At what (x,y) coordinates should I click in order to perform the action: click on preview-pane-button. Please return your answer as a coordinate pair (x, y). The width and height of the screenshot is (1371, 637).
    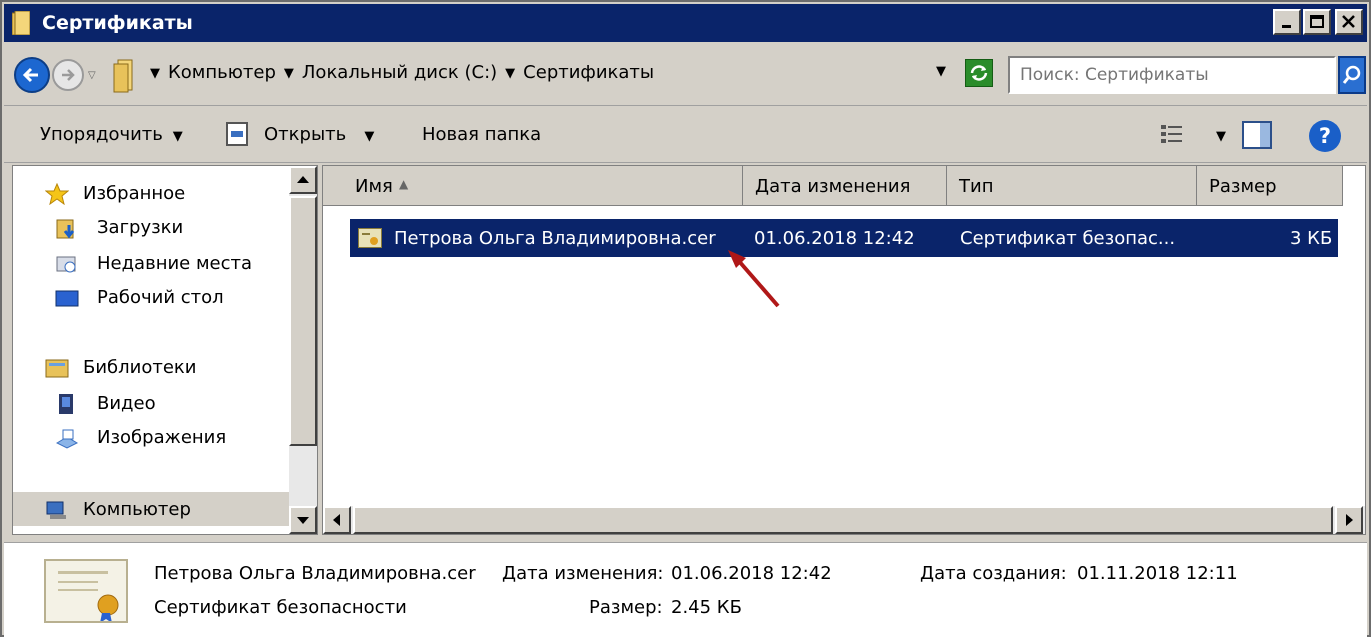
    Looking at the image, I should click on (1257, 135).